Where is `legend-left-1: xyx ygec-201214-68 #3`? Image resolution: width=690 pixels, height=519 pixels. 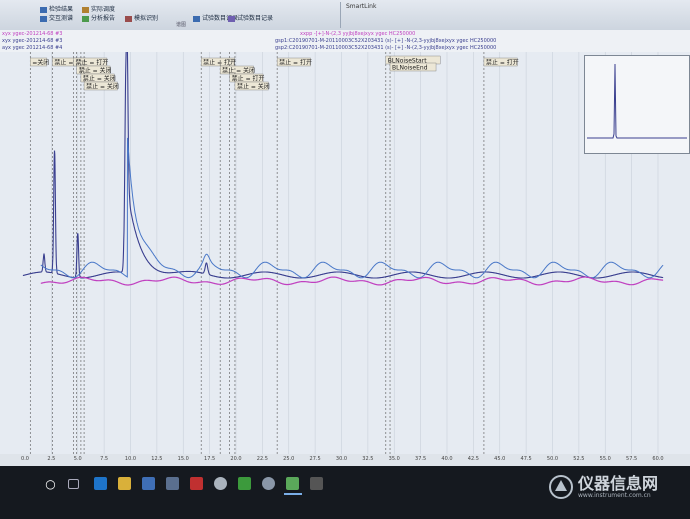
legend-left-1: xyx ygec-201214-68 #3 is located at coordinates (32, 41).